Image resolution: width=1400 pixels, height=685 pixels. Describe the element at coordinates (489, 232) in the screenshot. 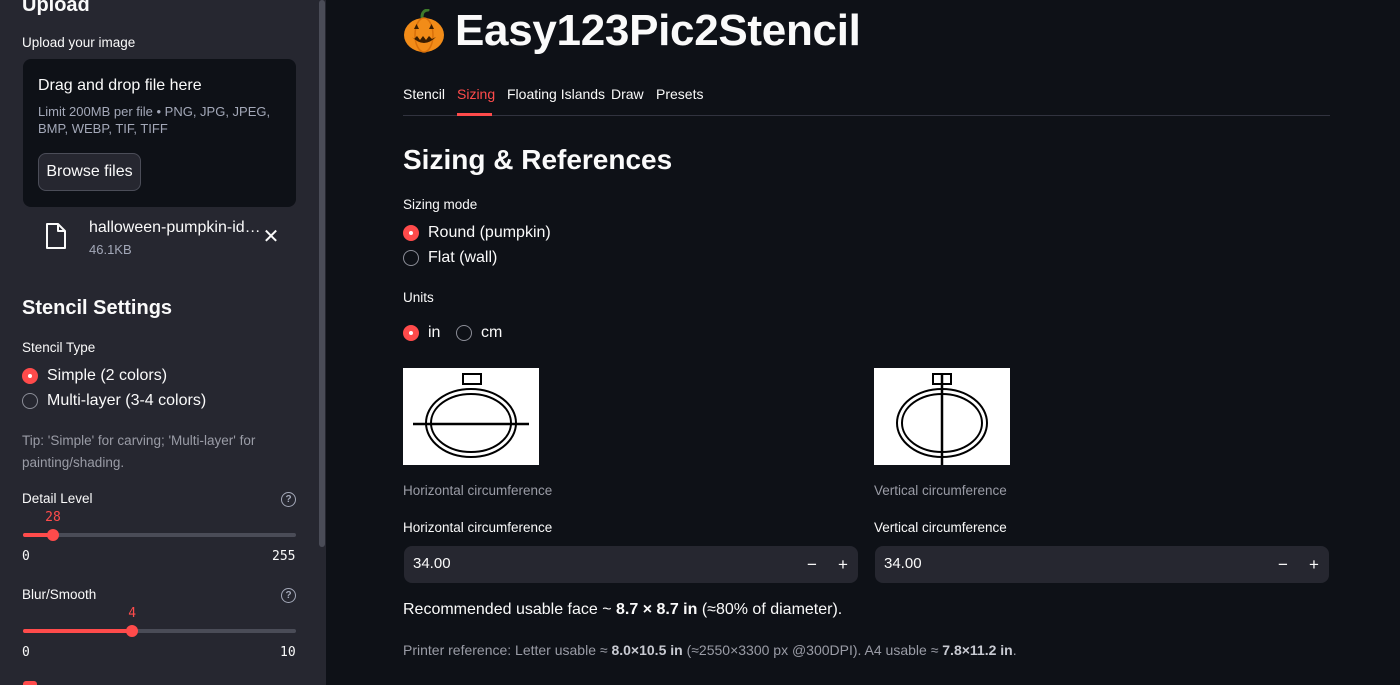

I see `radio-label: Round (pumpkin)` at that location.